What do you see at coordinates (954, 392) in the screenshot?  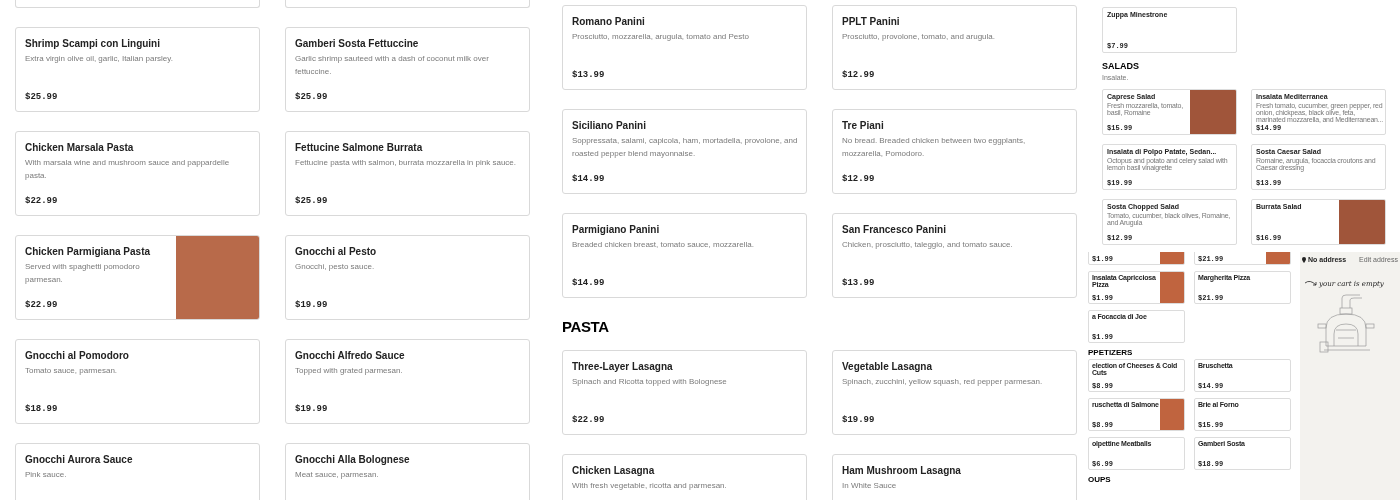 I see `menu-item-card: Vegetable Lasagna Spinach, zucchini, yellow squash, red pepper parmesan. $19.99` at bounding box center [954, 392].